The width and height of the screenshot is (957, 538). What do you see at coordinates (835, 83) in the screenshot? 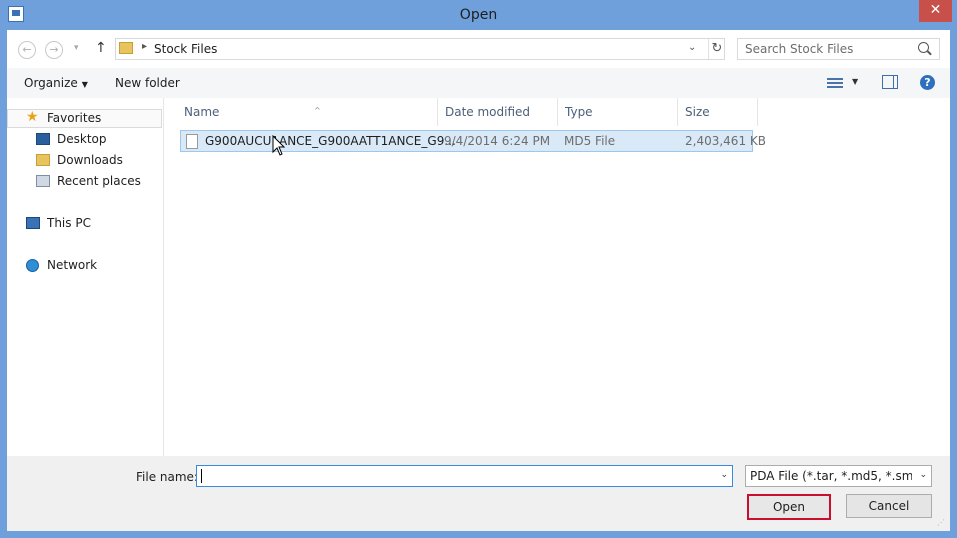
I see `change-view-icon` at bounding box center [835, 83].